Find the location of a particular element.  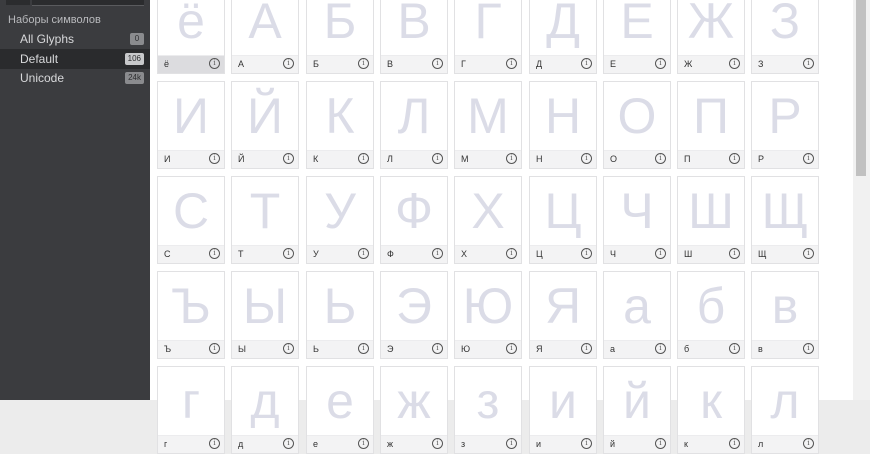

glyph-tile: ЩЩi is located at coordinates (785, 220).